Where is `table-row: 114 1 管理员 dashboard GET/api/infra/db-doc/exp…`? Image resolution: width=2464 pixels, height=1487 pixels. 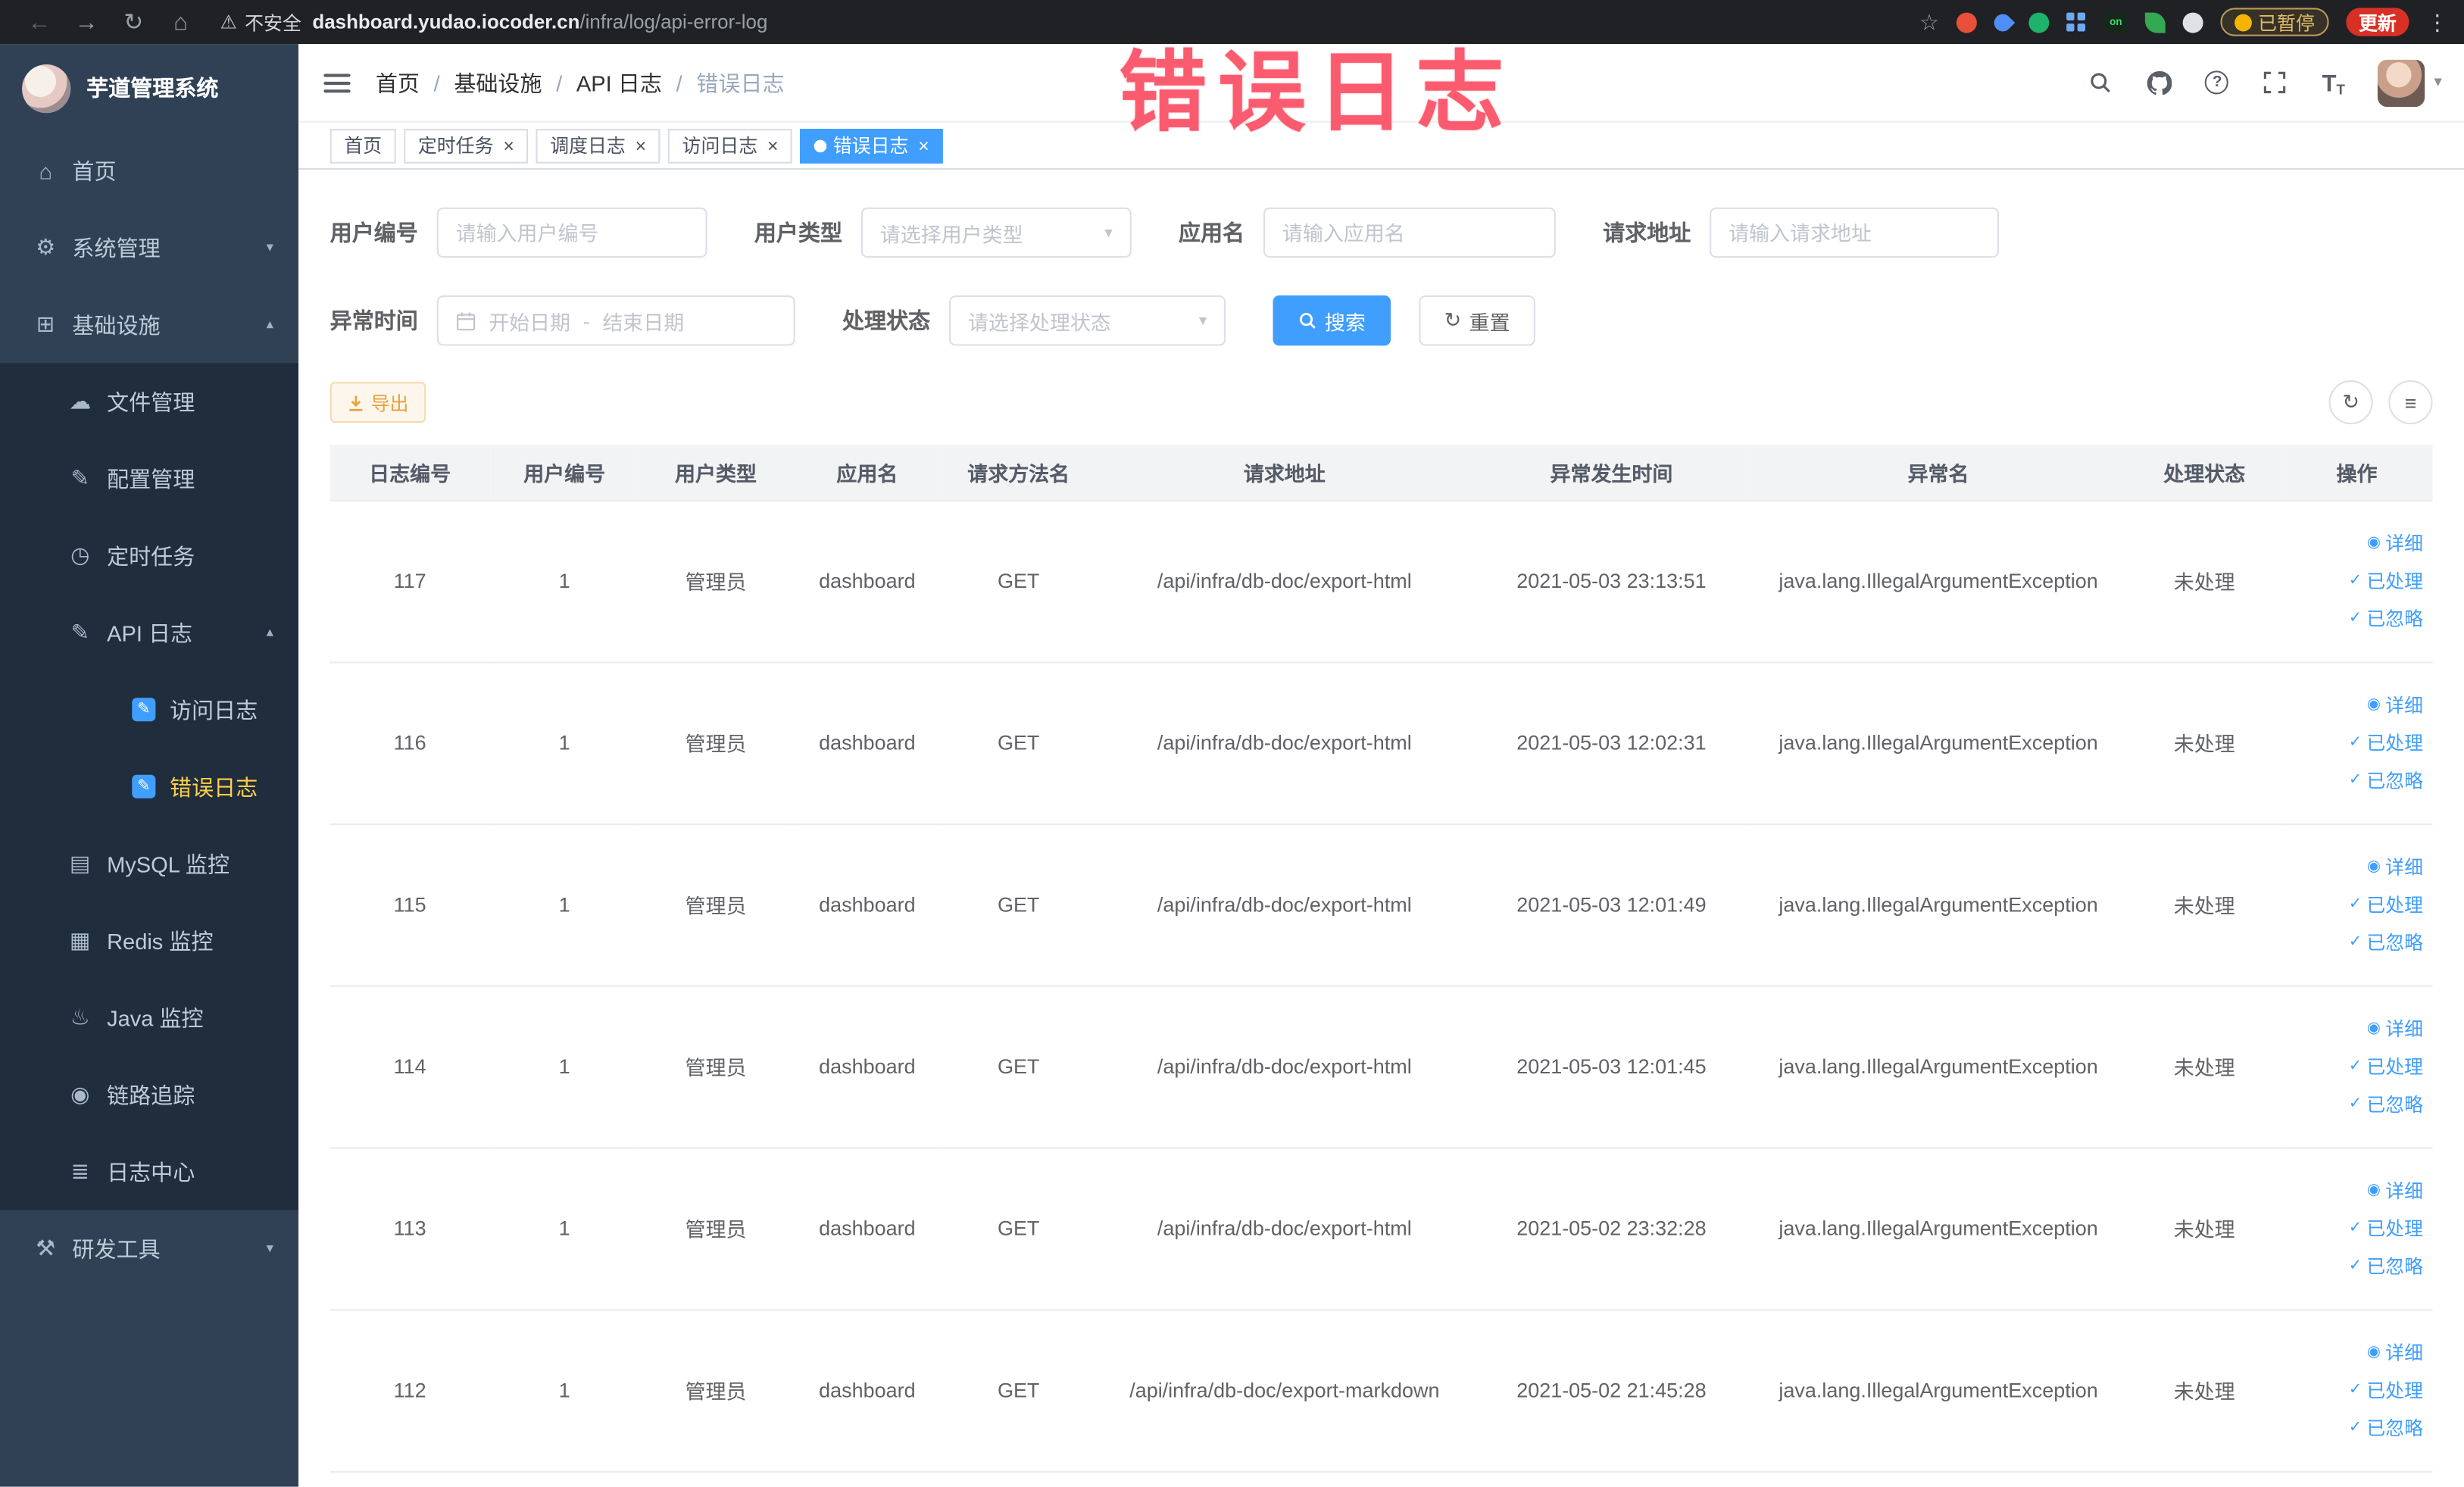
table-row: 114 1 管理员 dashboard GET/api/infra/db-doc/exp… is located at coordinates (1381, 1066).